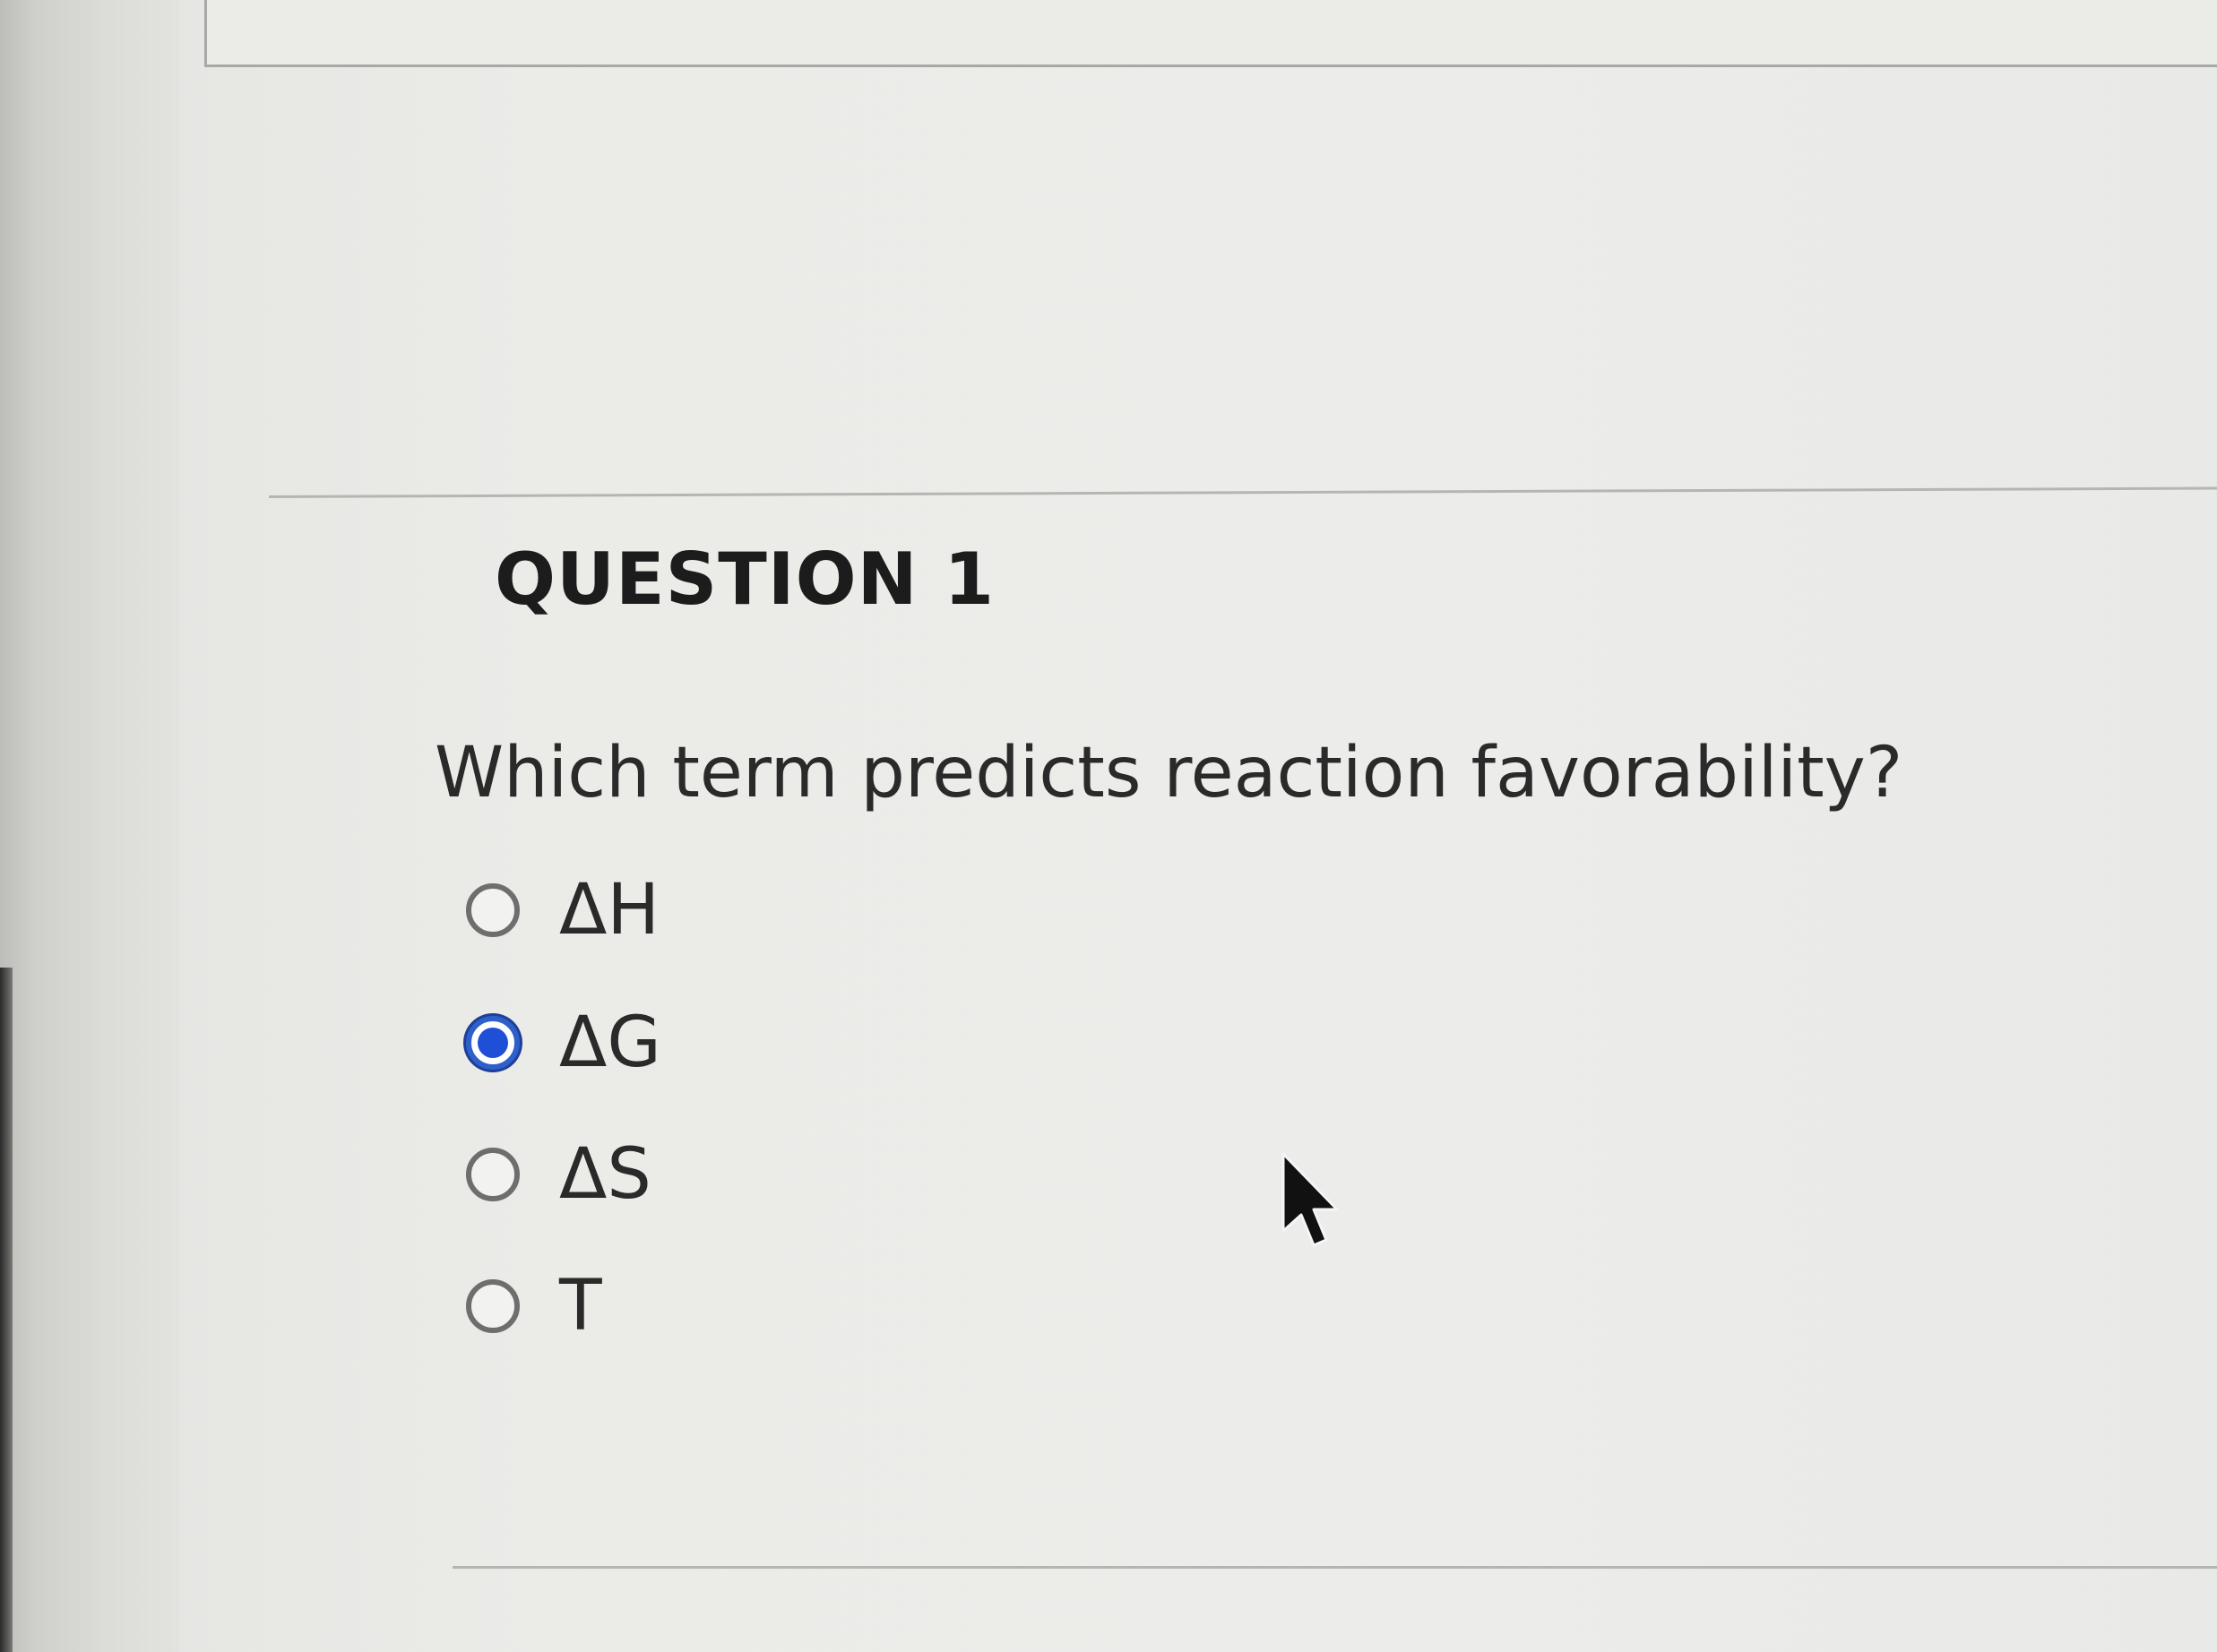  I want to click on answer-option-t: T, so click(534, 1306).